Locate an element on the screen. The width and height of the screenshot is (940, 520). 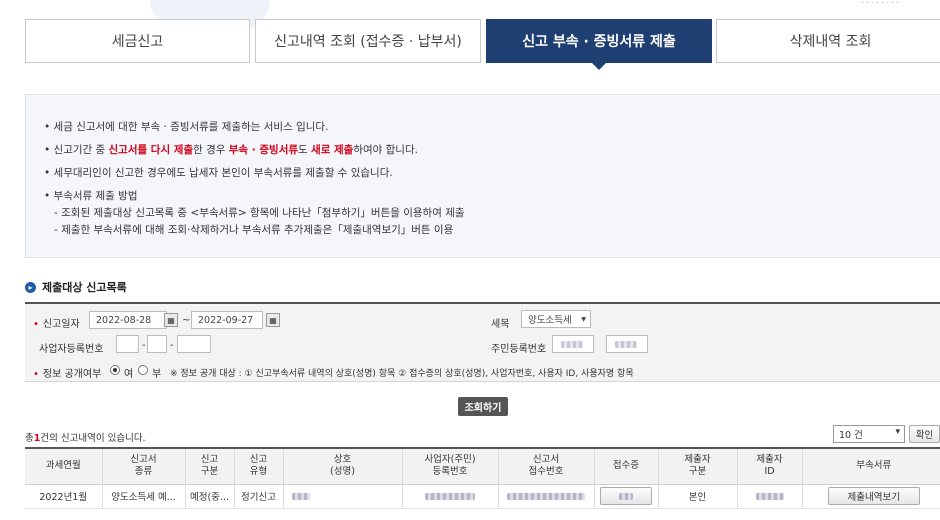
cell-submitter-type: 본인 is located at coordinates (697, 496).